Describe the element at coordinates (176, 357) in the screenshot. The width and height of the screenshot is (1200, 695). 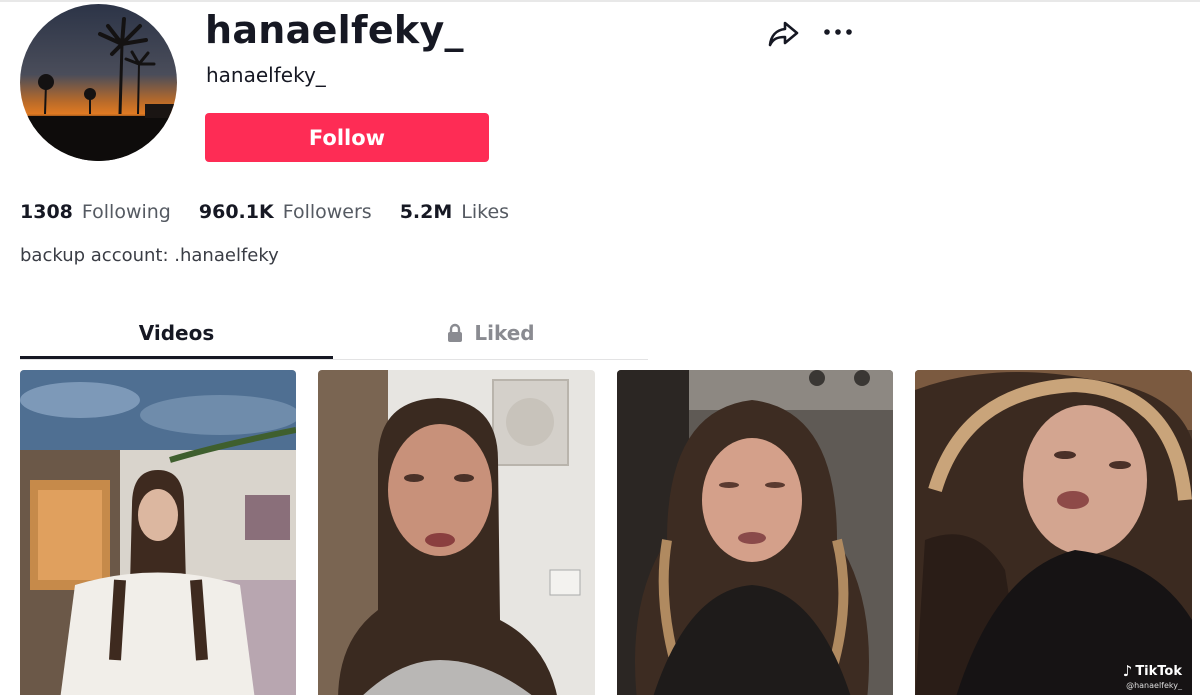
I see `active-tab-indicator` at that location.